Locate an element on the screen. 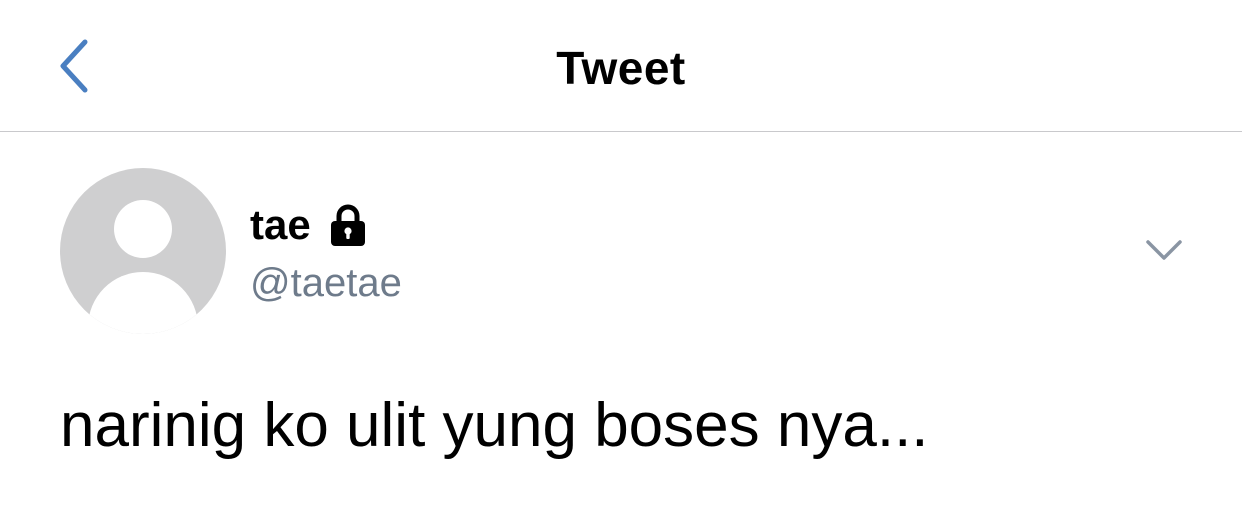 The width and height of the screenshot is (1242, 518). author-display-name: tae is located at coordinates (280, 225).